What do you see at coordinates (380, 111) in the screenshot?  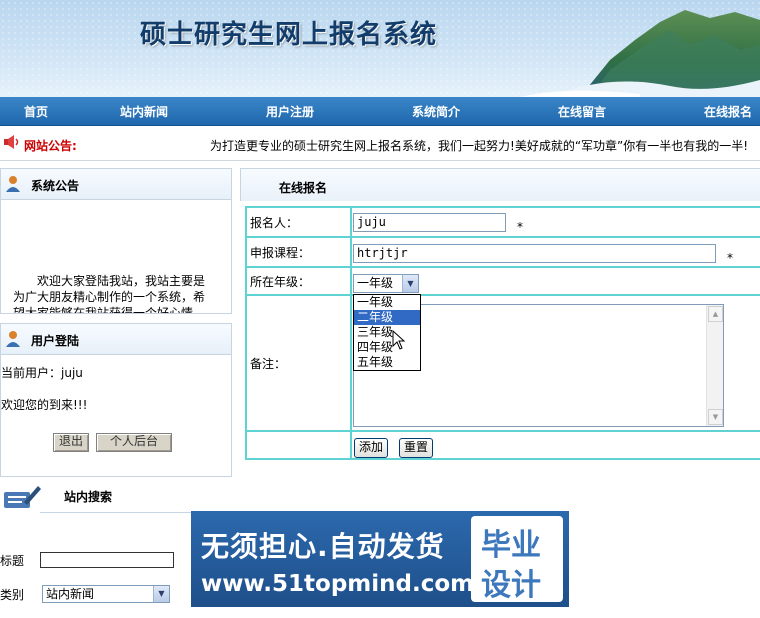 I see `main-nav: 首页 站内新闻 用户注册 系统简介 在线留言 在线报名` at bounding box center [380, 111].